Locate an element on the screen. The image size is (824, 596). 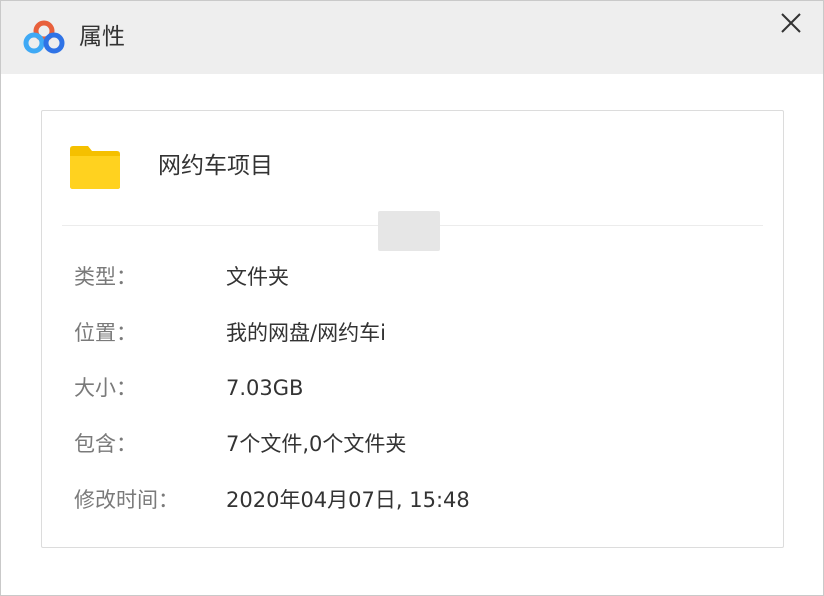
close-icon is located at coordinates (791, 24).